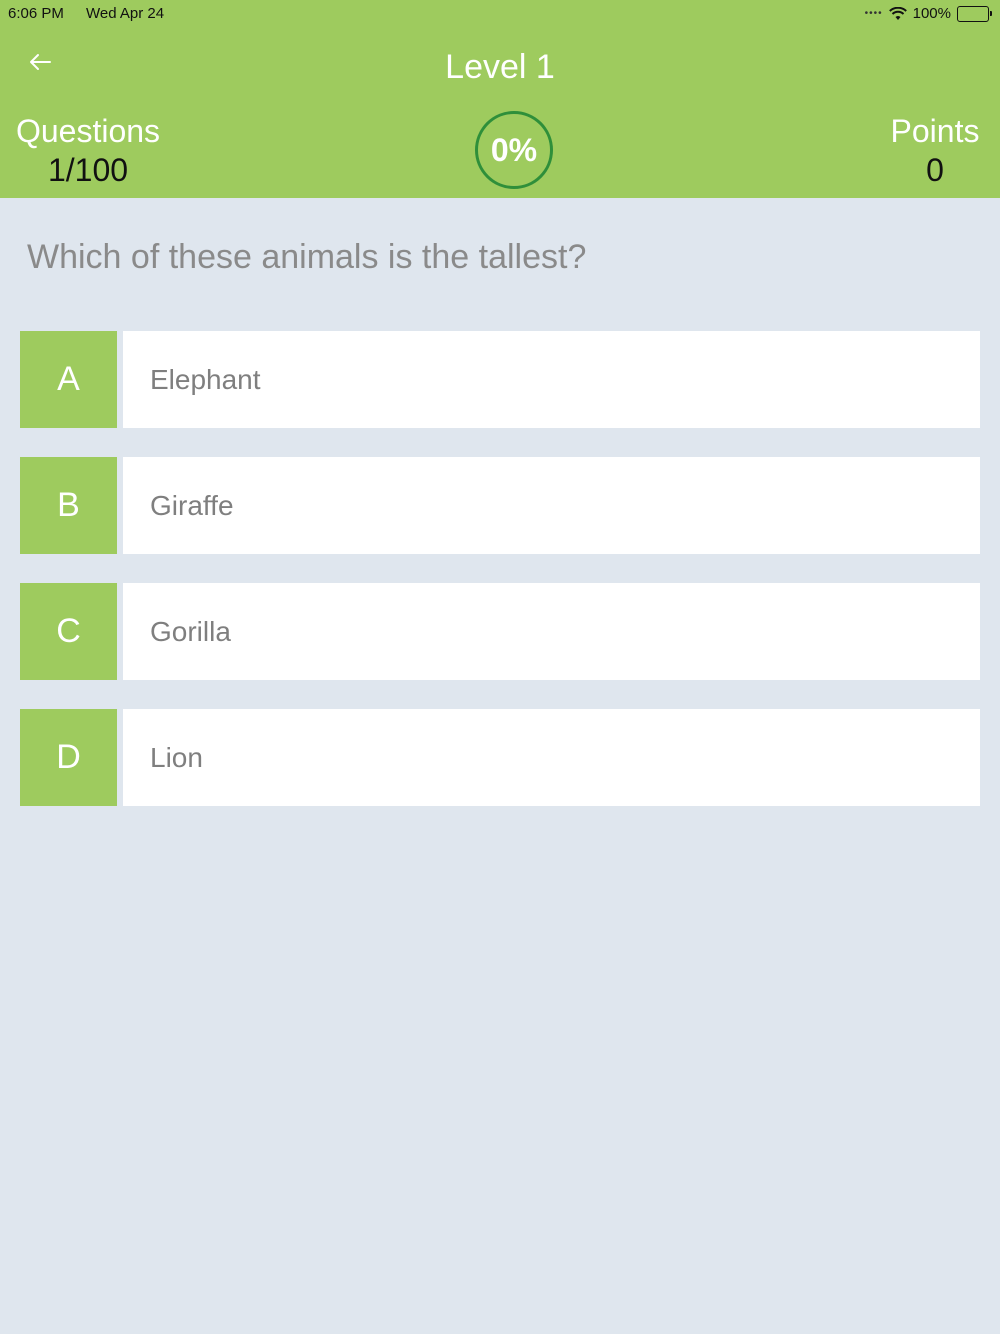  What do you see at coordinates (897, 13) in the screenshot?
I see `wifi-icon` at bounding box center [897, 13].